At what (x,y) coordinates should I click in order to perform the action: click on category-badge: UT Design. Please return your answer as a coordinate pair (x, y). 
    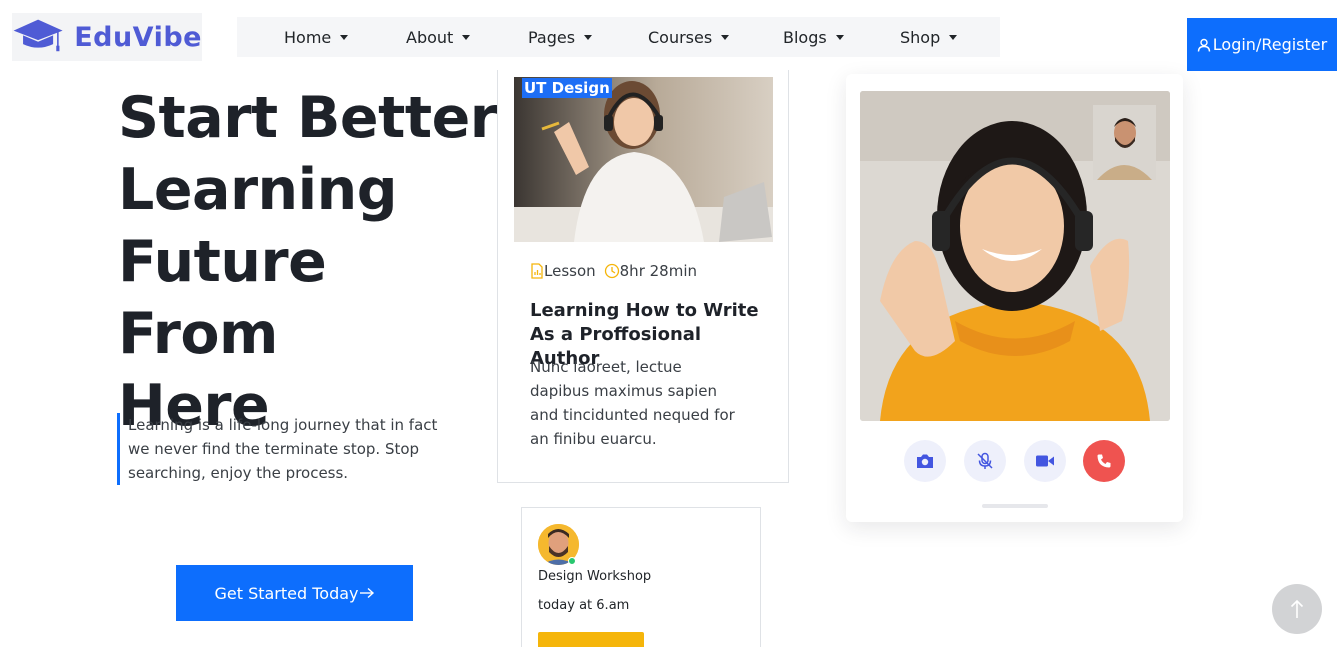
    Looking at the image, I should click on (567, 88).